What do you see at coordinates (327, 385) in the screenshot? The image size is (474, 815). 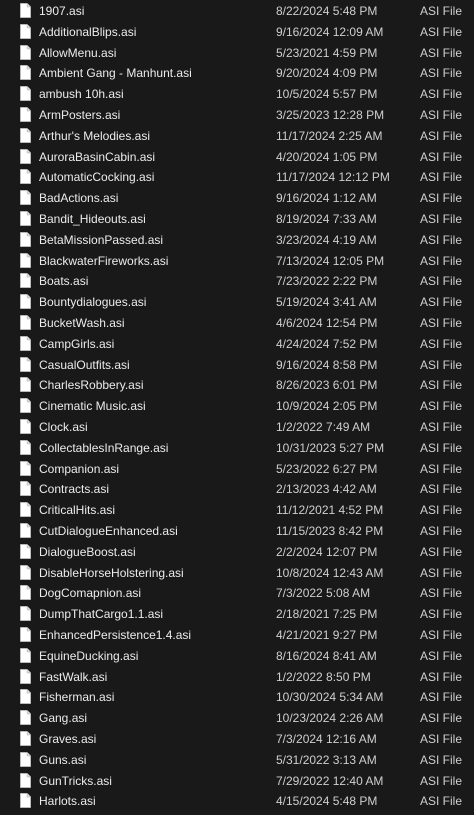 I see `file-date-modified: 8/26/2023 6:01 PM` at bounding box center [327, 385].